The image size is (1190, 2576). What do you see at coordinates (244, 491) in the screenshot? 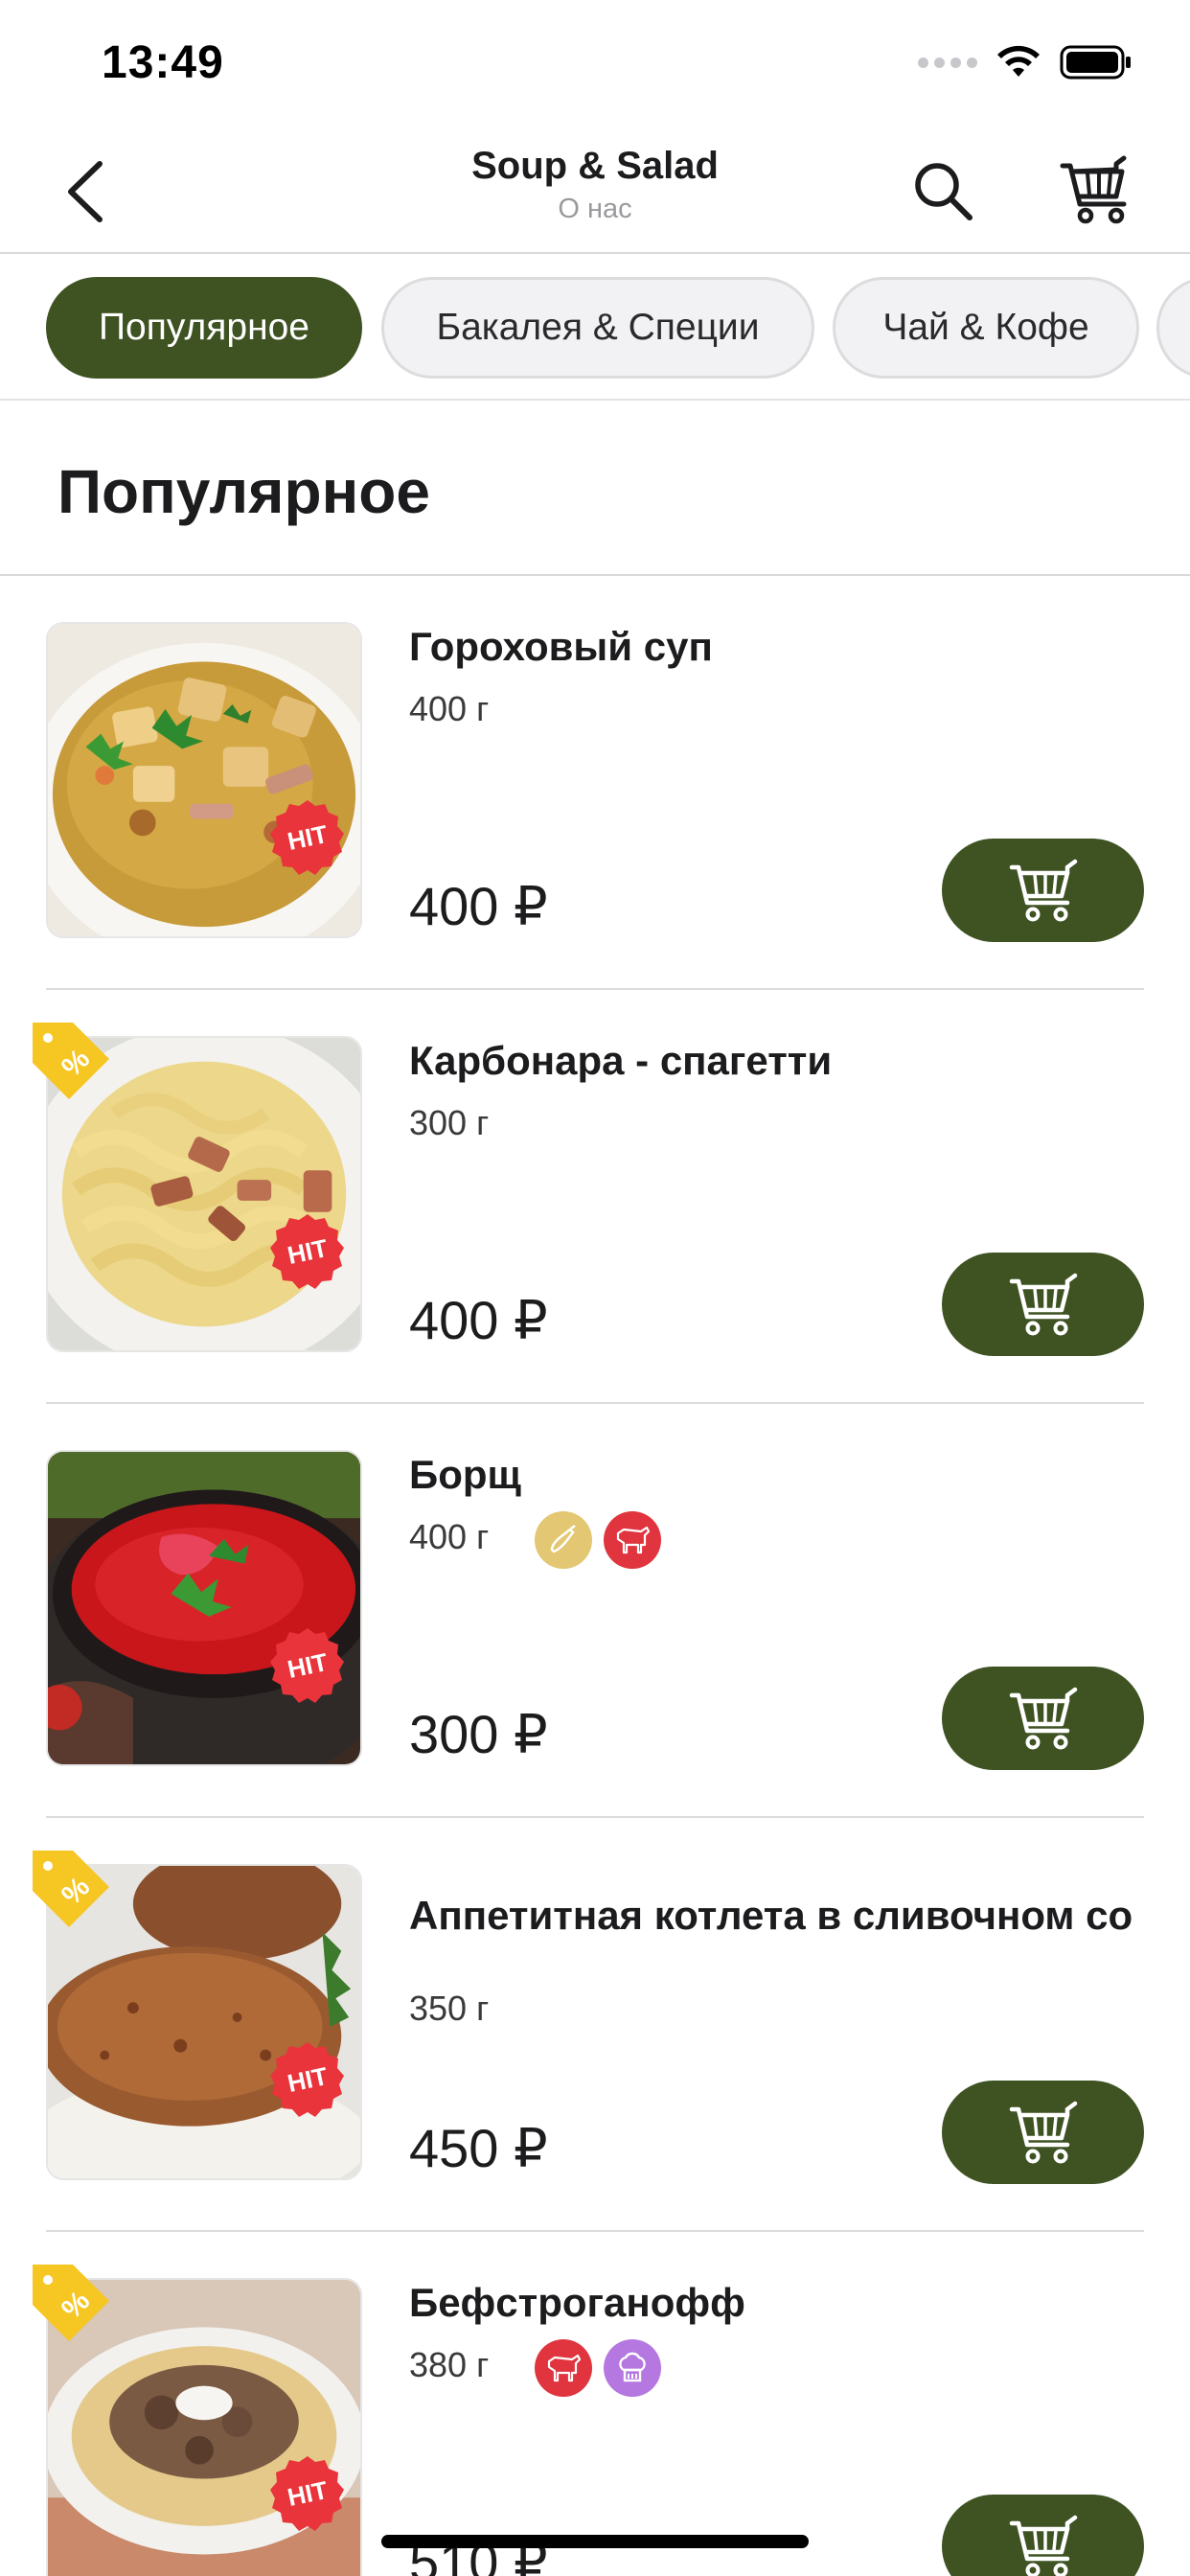
I see `section-title: Популярное` at bounding box center [244, 491].